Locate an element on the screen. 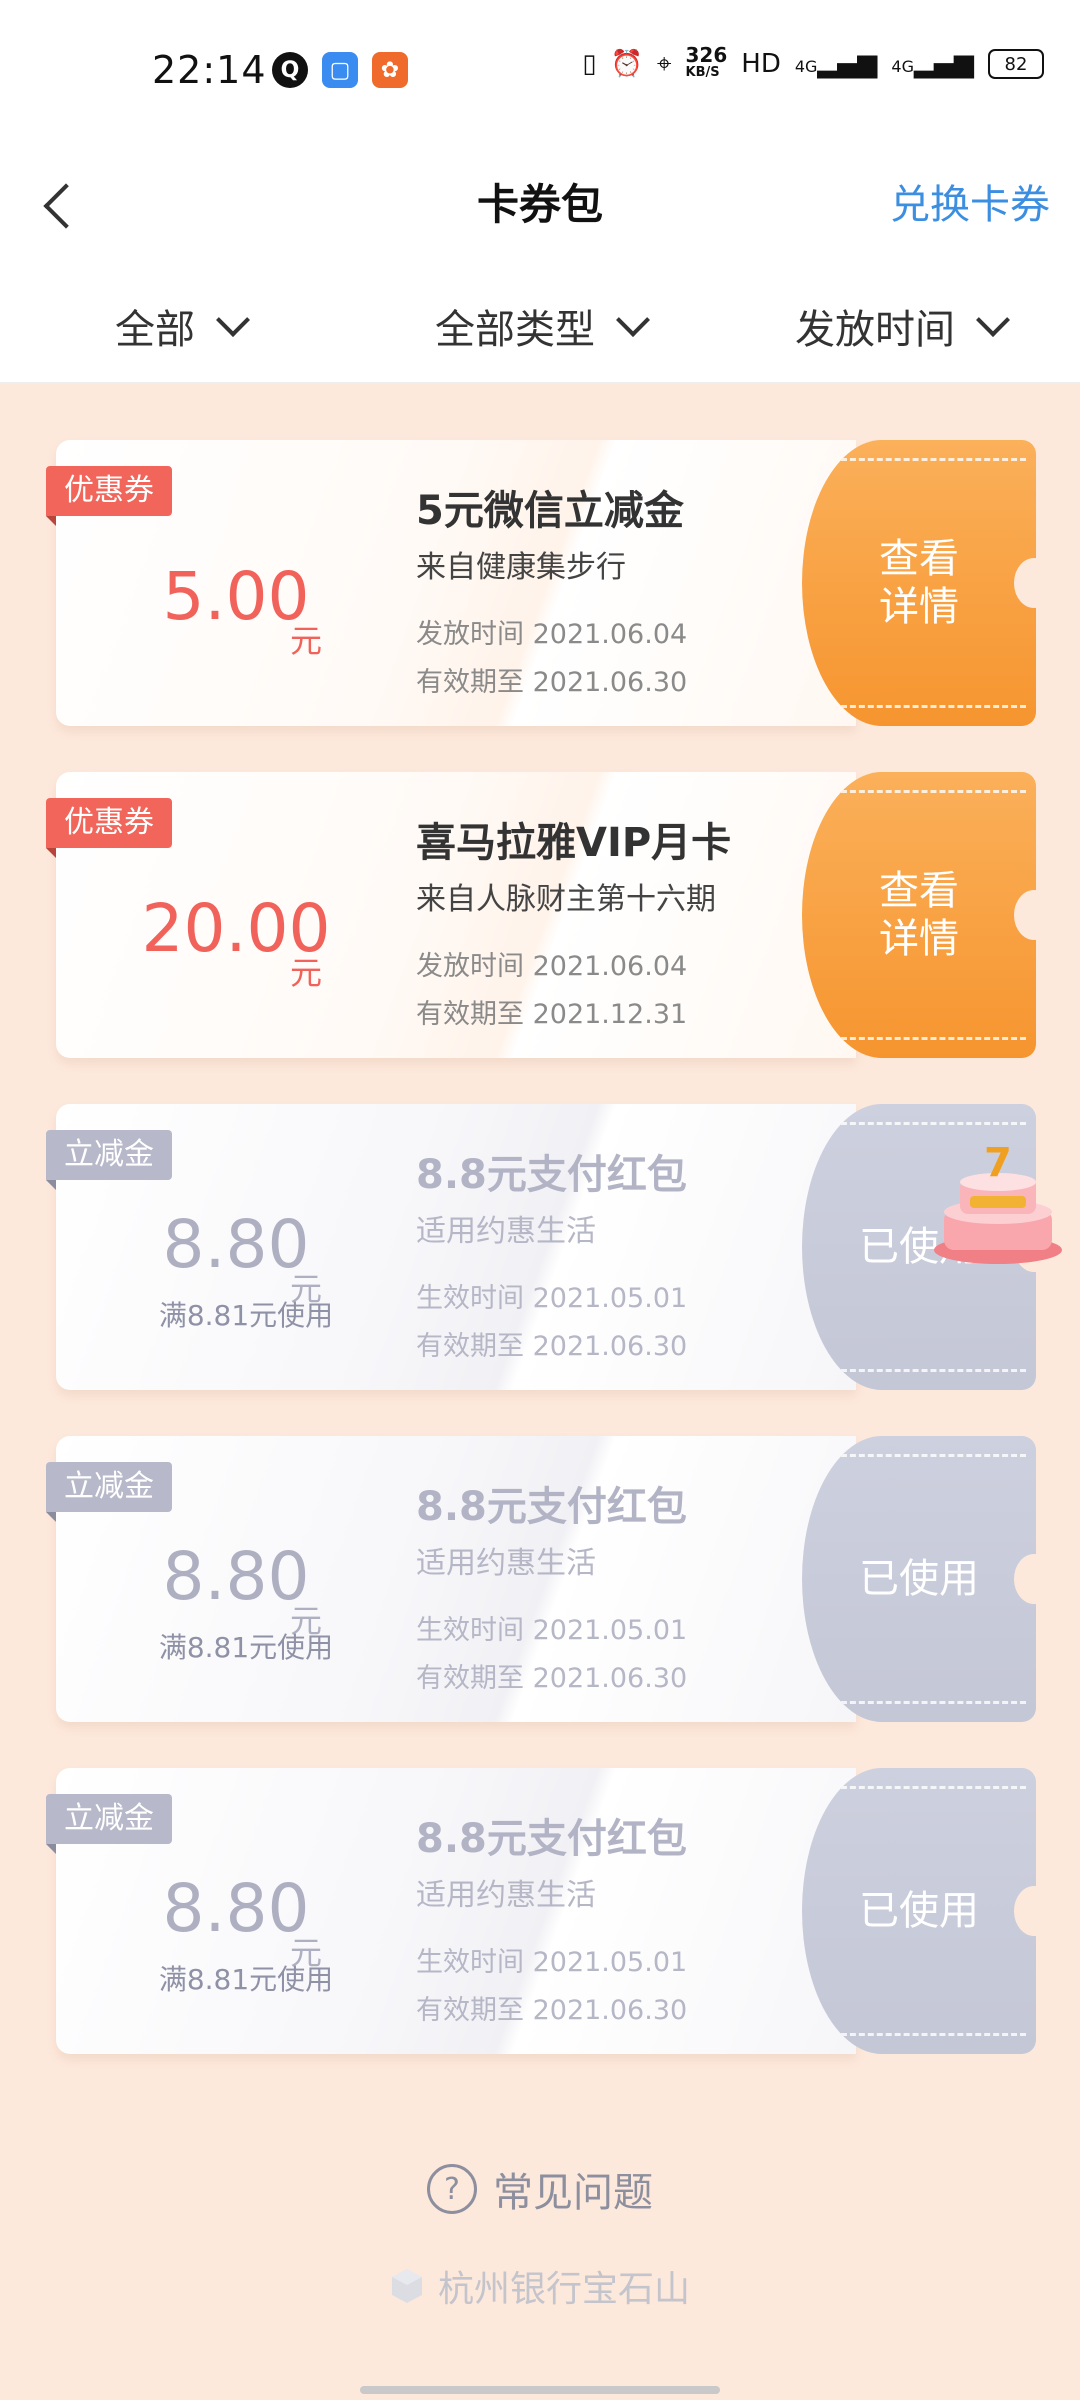 This screenshot has width=1080, height=2400. signal-icon-2: 4G▂▄▆ is located at coordinates (932, 64).